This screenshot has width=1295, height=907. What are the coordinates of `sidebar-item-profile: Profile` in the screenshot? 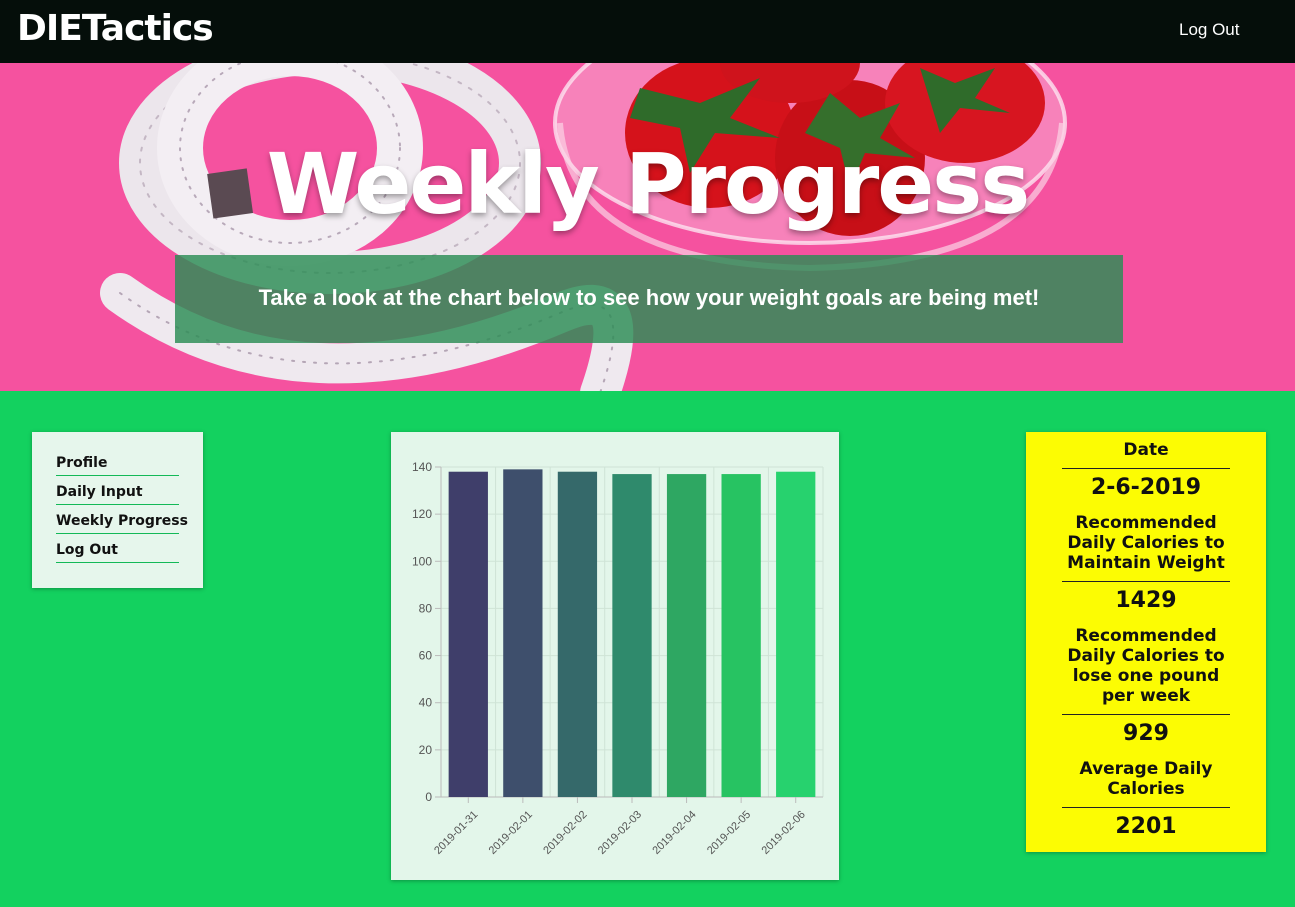 It's located at (117, 464).